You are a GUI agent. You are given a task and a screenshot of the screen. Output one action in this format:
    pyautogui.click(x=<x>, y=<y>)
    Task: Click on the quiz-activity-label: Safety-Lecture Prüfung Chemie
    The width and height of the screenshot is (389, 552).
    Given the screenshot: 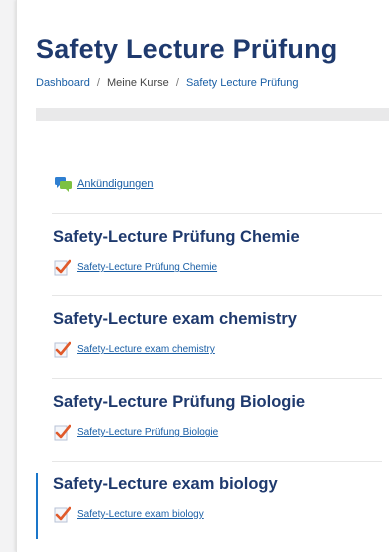 What is the action you would take?
    pyautogui.click(x=147, y=267)
    